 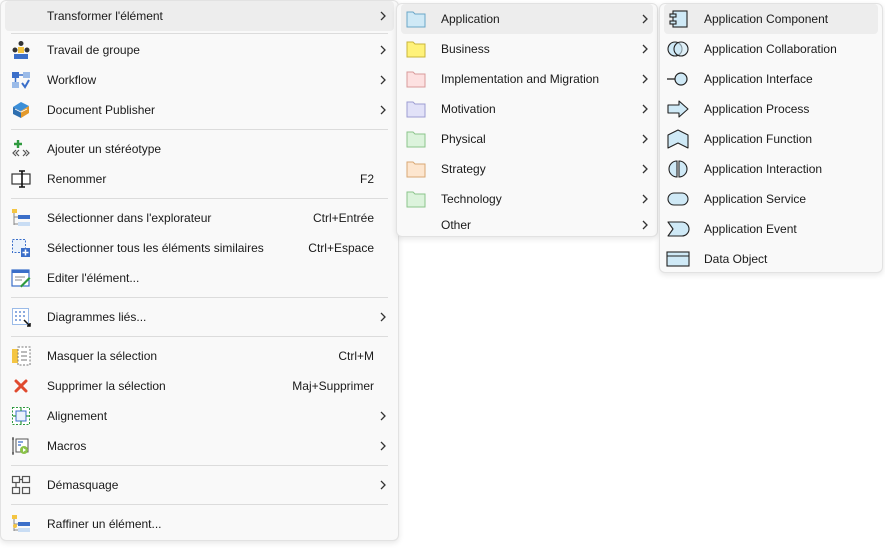 What do you see at coordinates (766, 19) in the screenshot?
I see `submenu-item-label: Application Component` at bounding box center [766, 19].